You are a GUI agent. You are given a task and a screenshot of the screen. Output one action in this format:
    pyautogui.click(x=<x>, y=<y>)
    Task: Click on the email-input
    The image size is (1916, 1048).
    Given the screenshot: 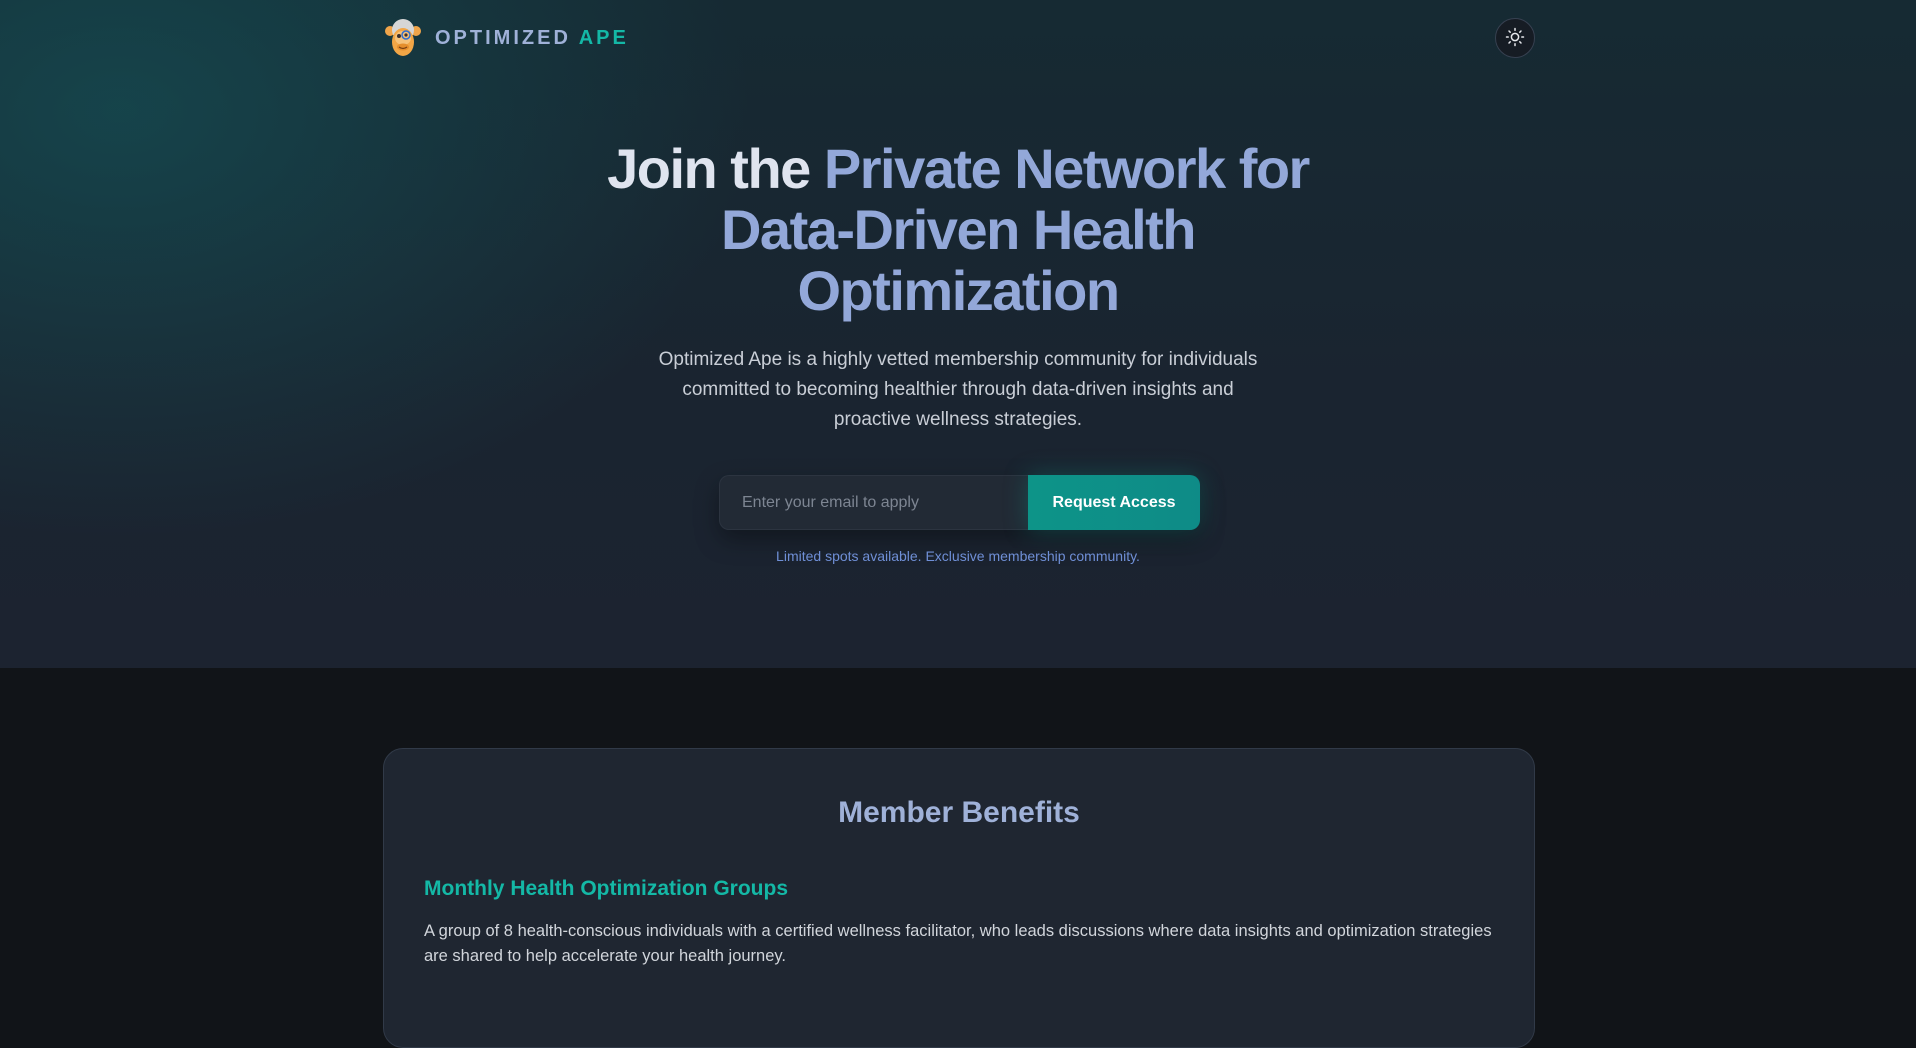 What is the action you would take?
    pyautogui.click(x=873, y=502)
    